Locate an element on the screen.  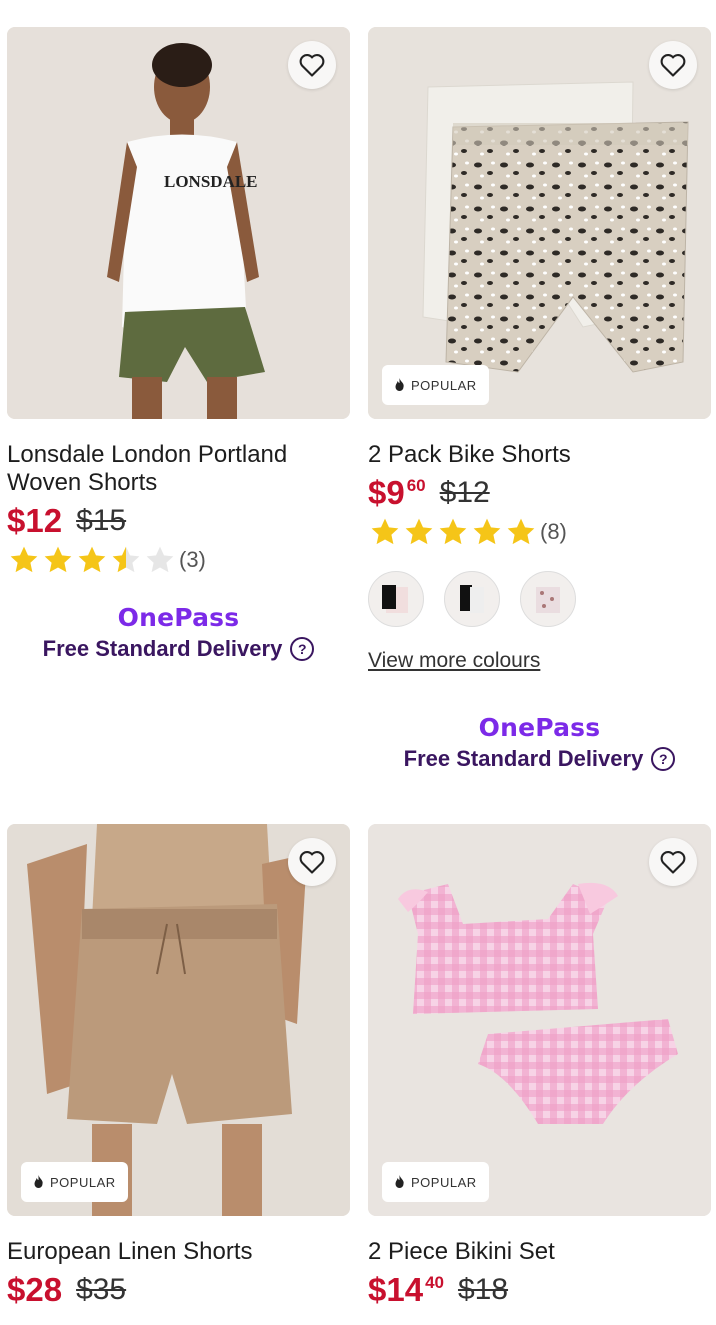
lonsdale-model-image: LONSDALE is located at coordinates (178, 223).